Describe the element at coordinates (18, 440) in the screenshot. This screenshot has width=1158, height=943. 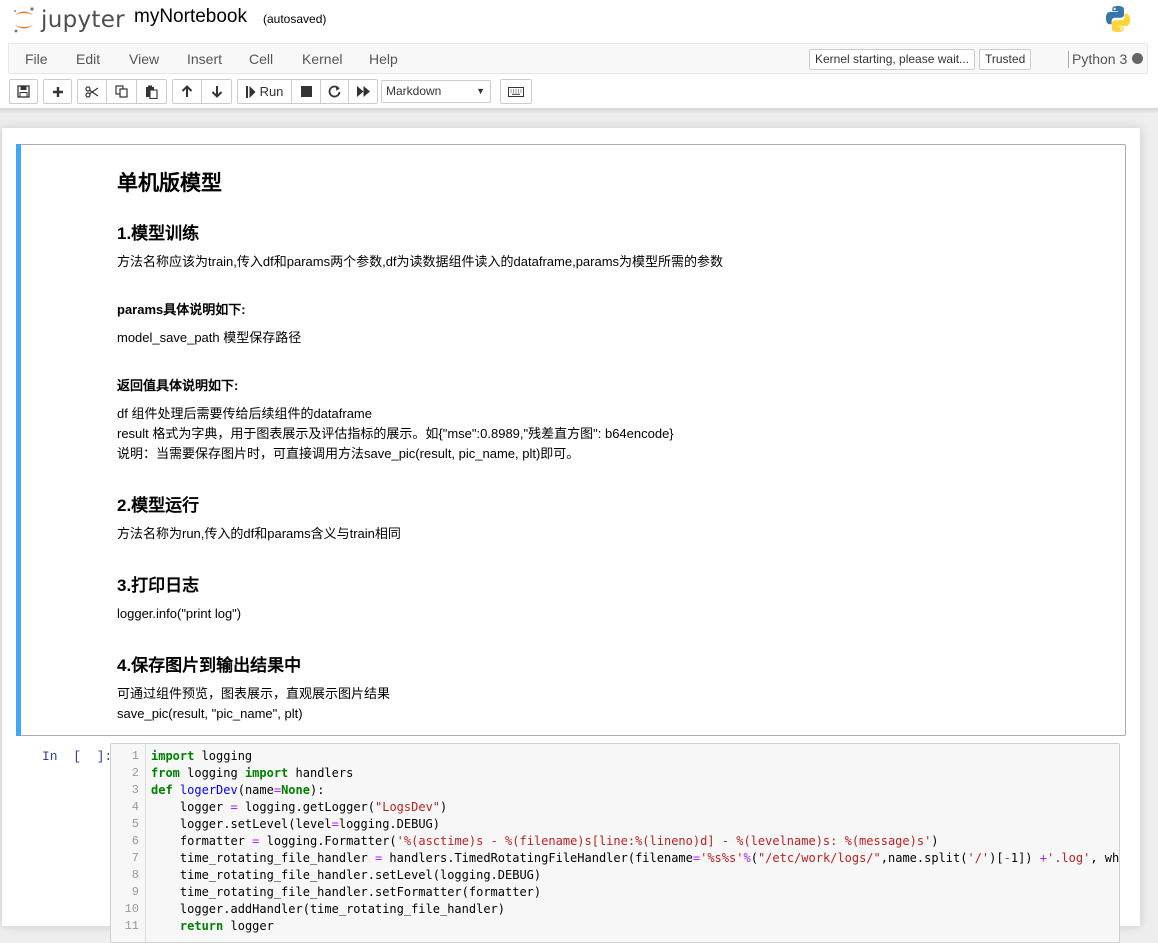
I see `selected-cell-indicator` at that location.